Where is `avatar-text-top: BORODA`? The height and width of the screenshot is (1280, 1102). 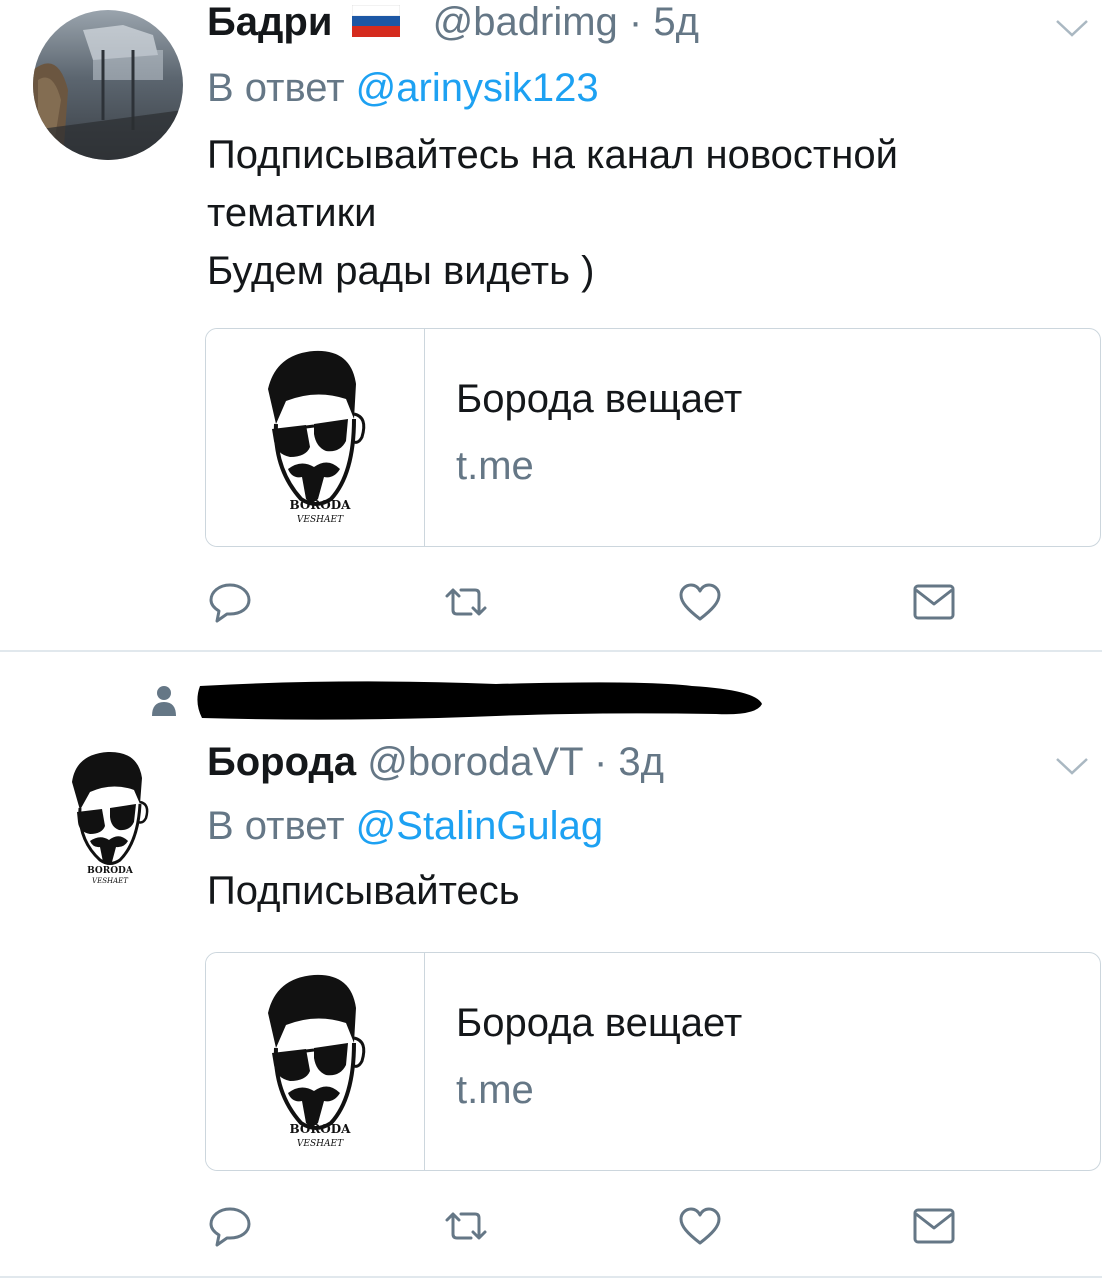
avatar-text-top: BORODA is located at coordinates (110, 871).